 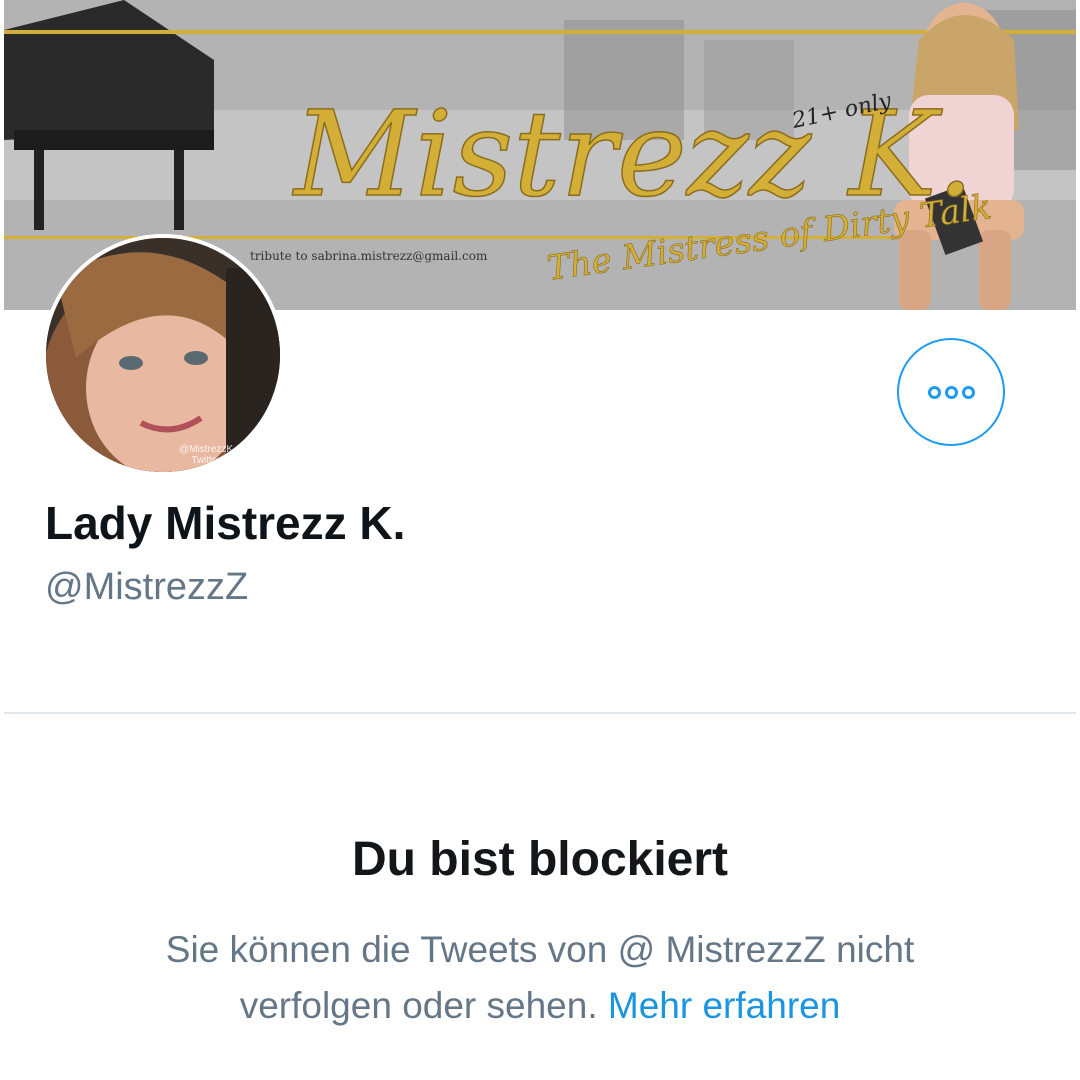 What do you see at coordinates (225, 523) in the screenshot?
I see `profile-display-name: Lady Mistrezz K.` at bounding box center [225, 523].